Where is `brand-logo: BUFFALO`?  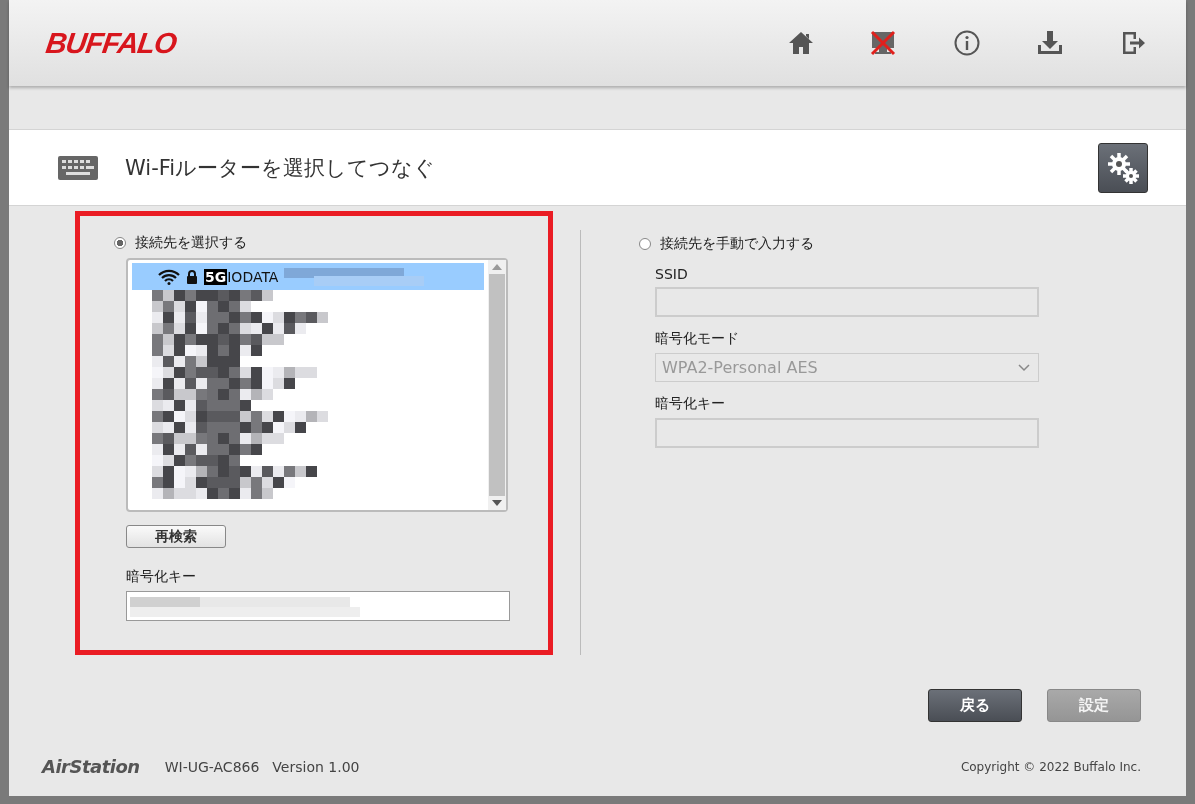 brand-logo: BUFFALO is located at coordinates (111, 43).